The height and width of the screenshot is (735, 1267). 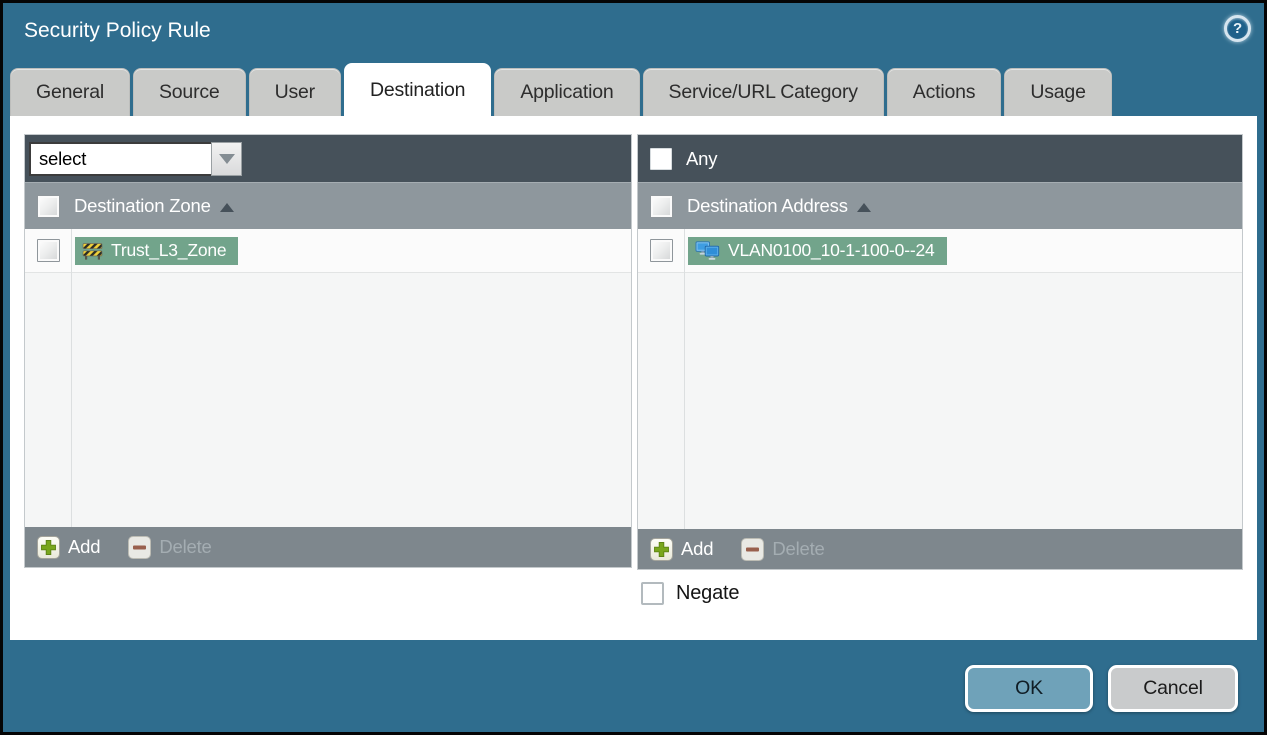 What do you see at coordinates (120, 158) in the screenshot?
I see `zone-select-value: select` at bounding box center [120, 158].